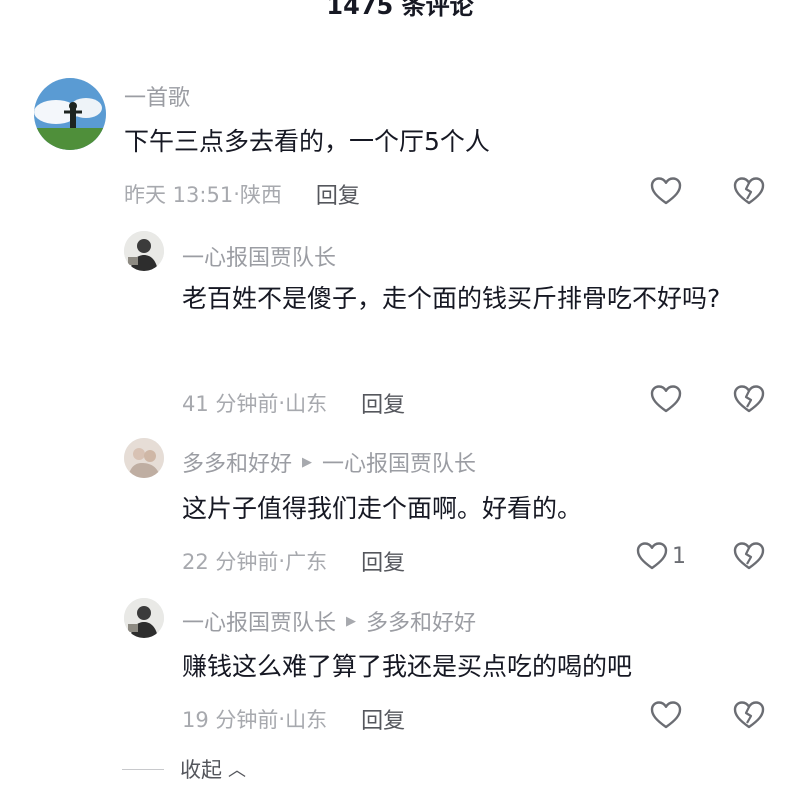 The height and width of the screenshot is (799, 800). I want to click on author-name: 多多和好好, so click(237, 462).